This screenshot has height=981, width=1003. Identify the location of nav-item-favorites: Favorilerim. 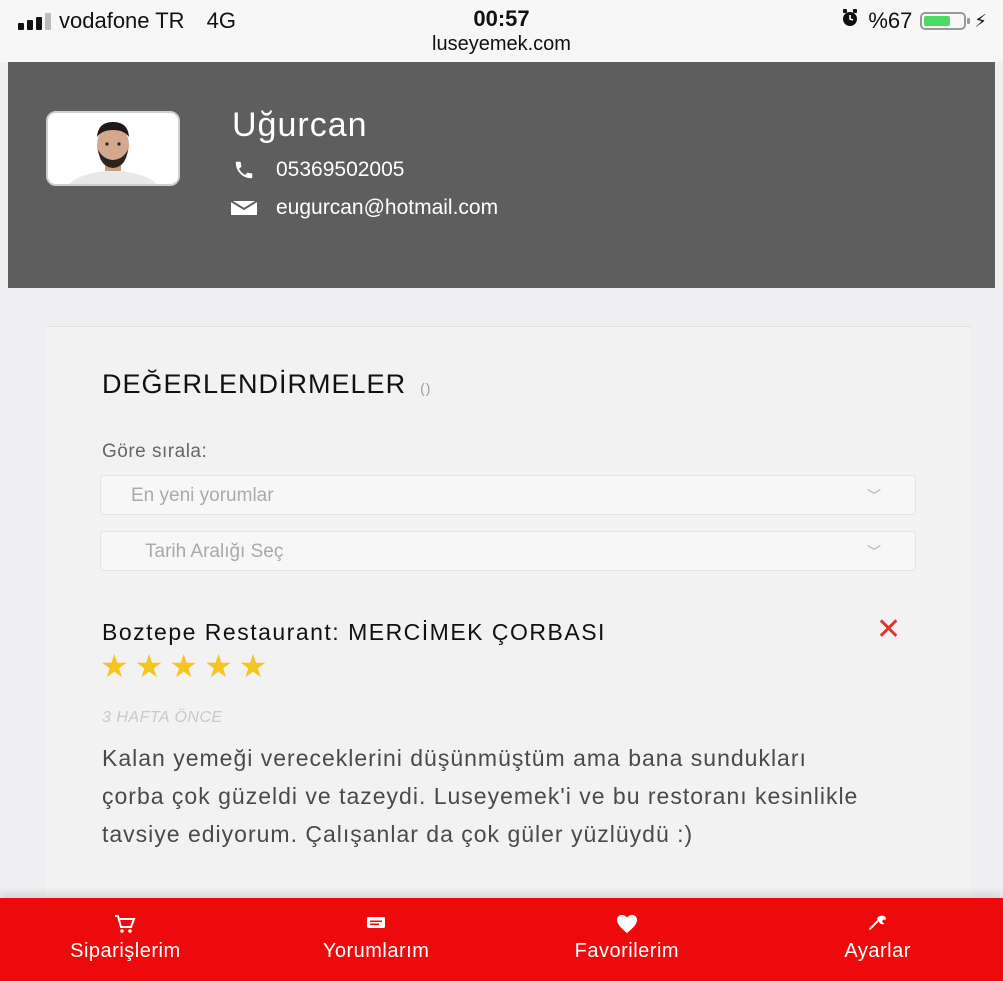
(627, 939).